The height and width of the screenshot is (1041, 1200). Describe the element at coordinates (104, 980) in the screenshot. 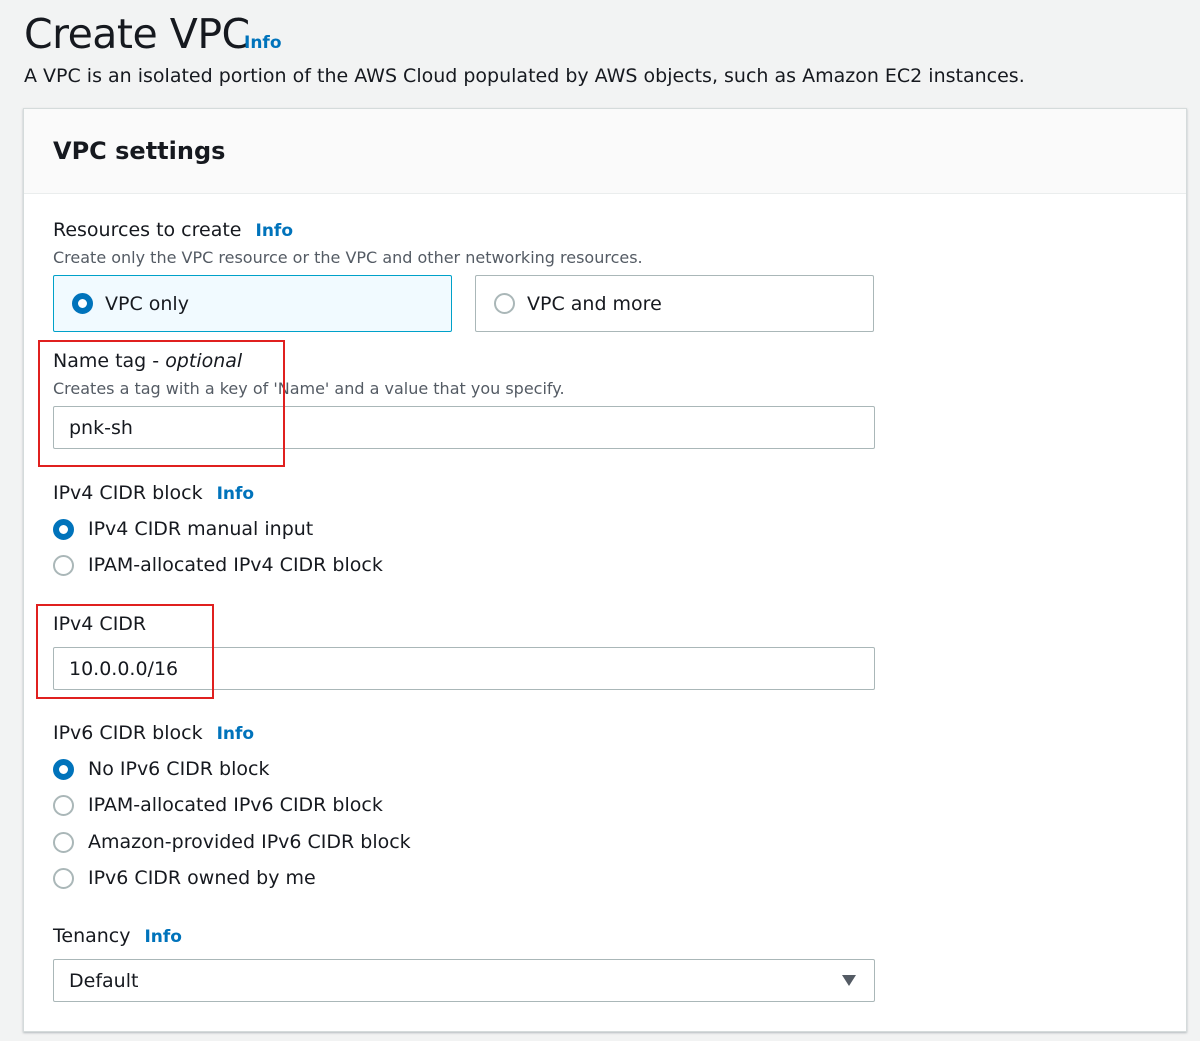

I see `tenancy-select-value: Default` at that location.